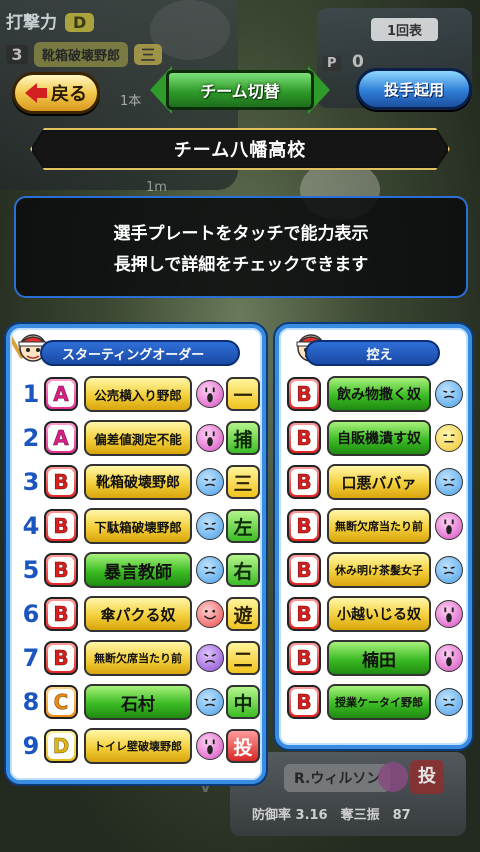  I want to click on team-name-bar: チーム八幡高校, so click(240, 149).